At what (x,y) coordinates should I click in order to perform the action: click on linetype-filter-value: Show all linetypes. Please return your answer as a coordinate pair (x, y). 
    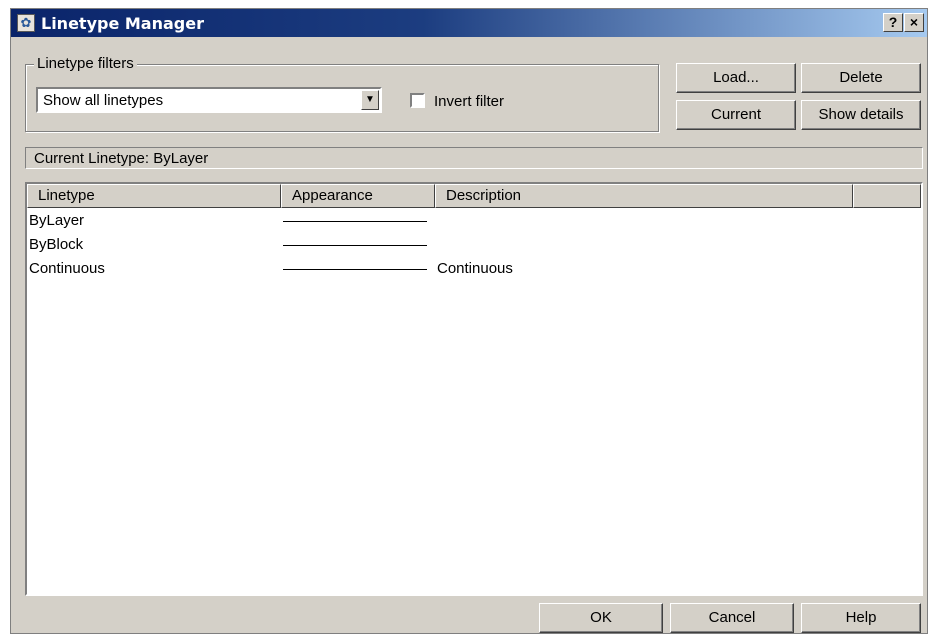
    Looking at the image, I should click on (103, 100).